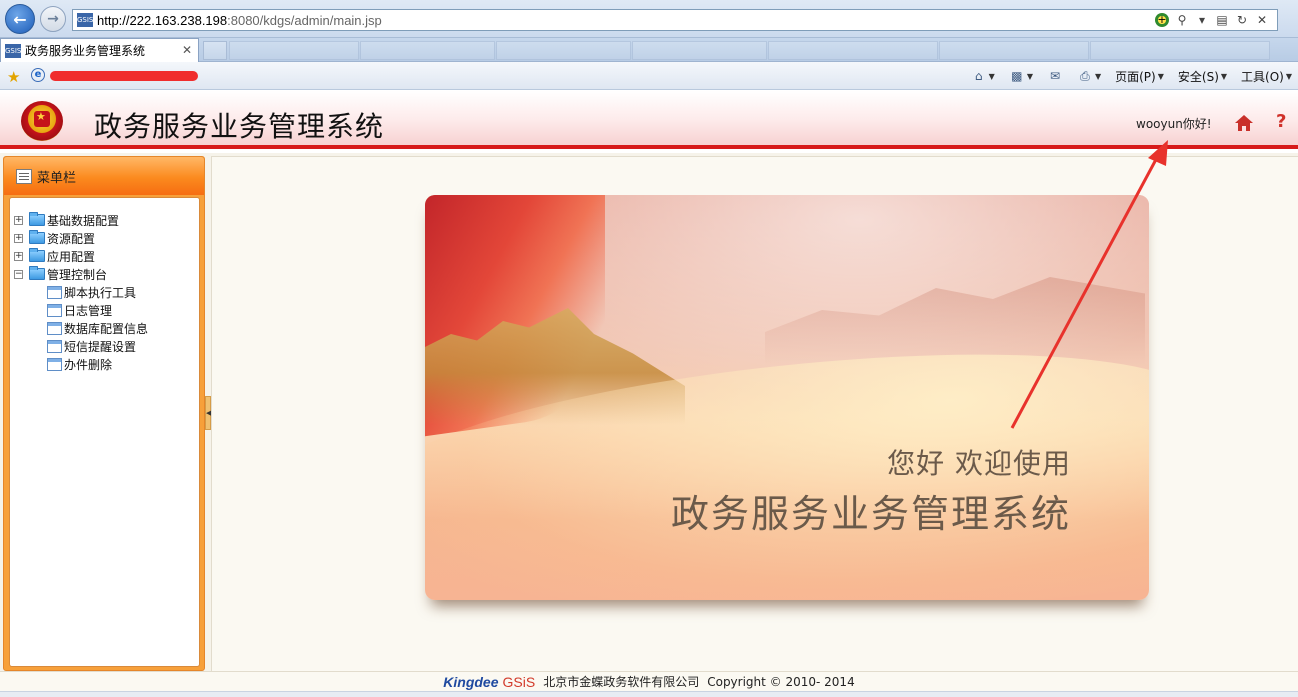 Image resolution: width=1298 pixels, height=697 pixels. What do you see at coordinates (100, 292) in the screenshot?
I see `tree-item-label: 脚本执行工具` at bounding box center [100, 292].